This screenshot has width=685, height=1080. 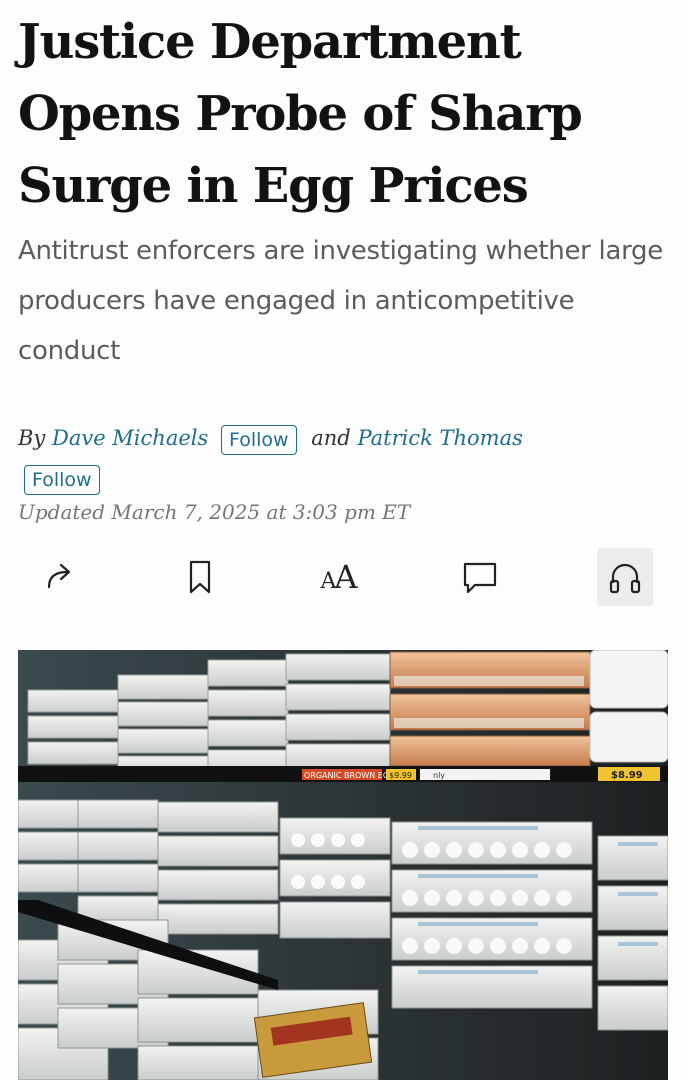 I want to click on byline-and: and, so click(x=331, y=438).